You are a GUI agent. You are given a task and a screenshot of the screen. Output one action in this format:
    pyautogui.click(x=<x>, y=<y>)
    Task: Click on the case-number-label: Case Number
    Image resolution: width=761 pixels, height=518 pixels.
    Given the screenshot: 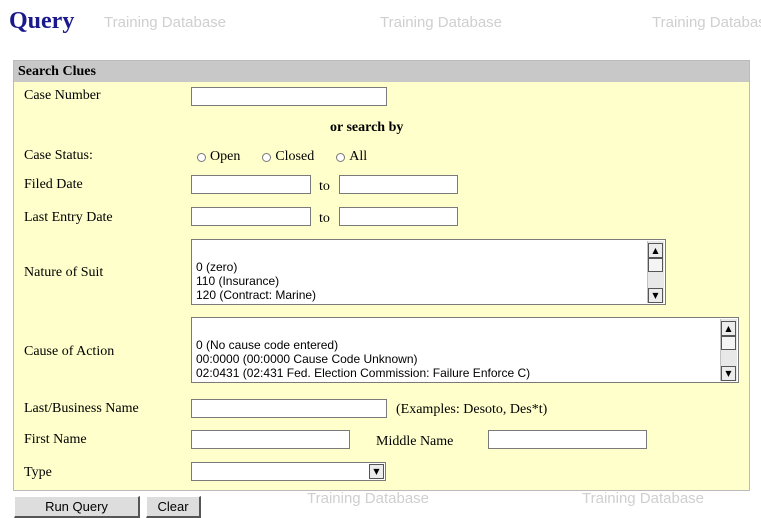 What is the action you would take?
    pyautogui.click(x=62, y=95)
    